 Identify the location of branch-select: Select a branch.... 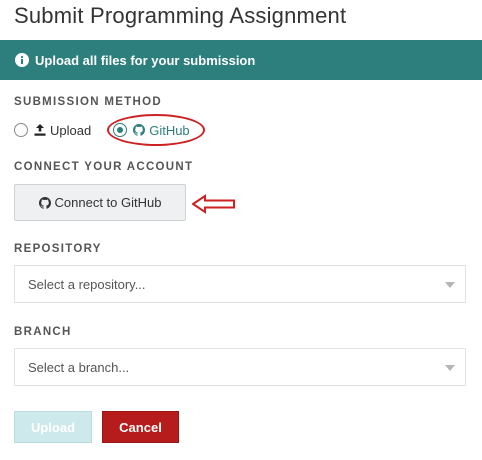
(240, 367).